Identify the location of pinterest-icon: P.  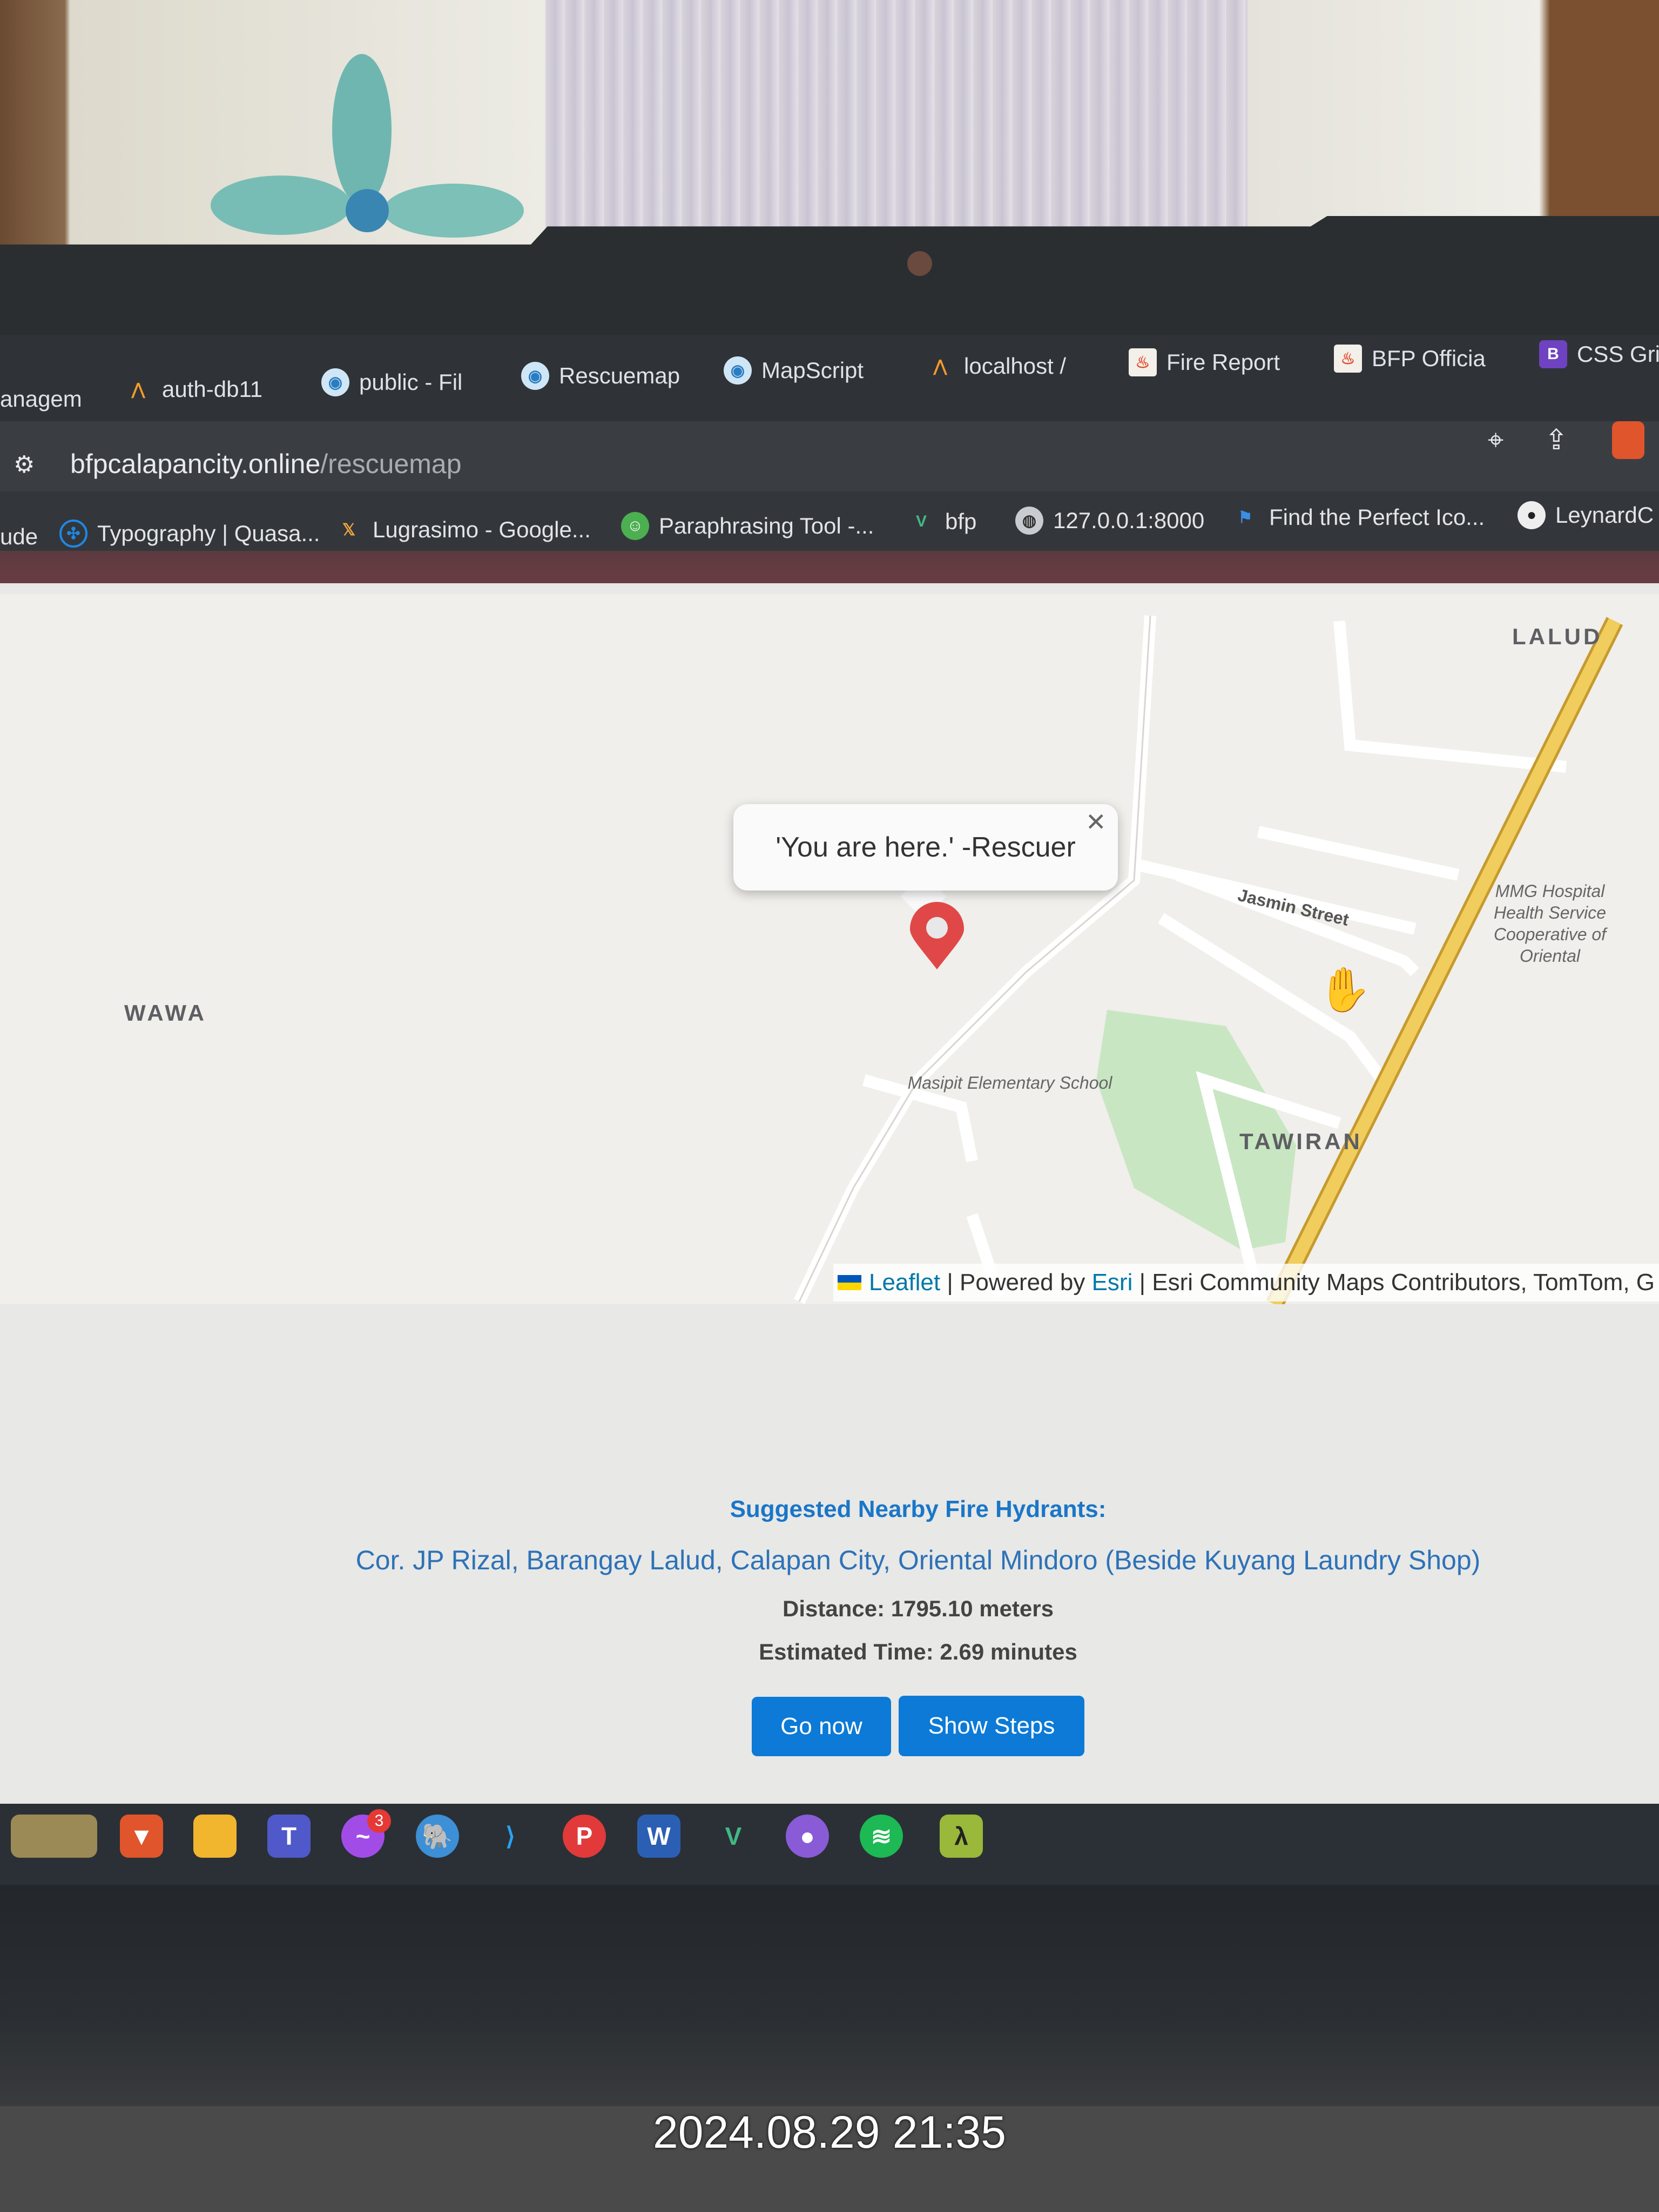
(584, 1836).